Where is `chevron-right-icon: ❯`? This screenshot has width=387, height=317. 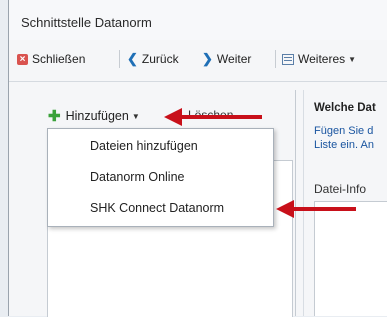
chevron-right-icon: ❯ is located at coordinates (207, 58).